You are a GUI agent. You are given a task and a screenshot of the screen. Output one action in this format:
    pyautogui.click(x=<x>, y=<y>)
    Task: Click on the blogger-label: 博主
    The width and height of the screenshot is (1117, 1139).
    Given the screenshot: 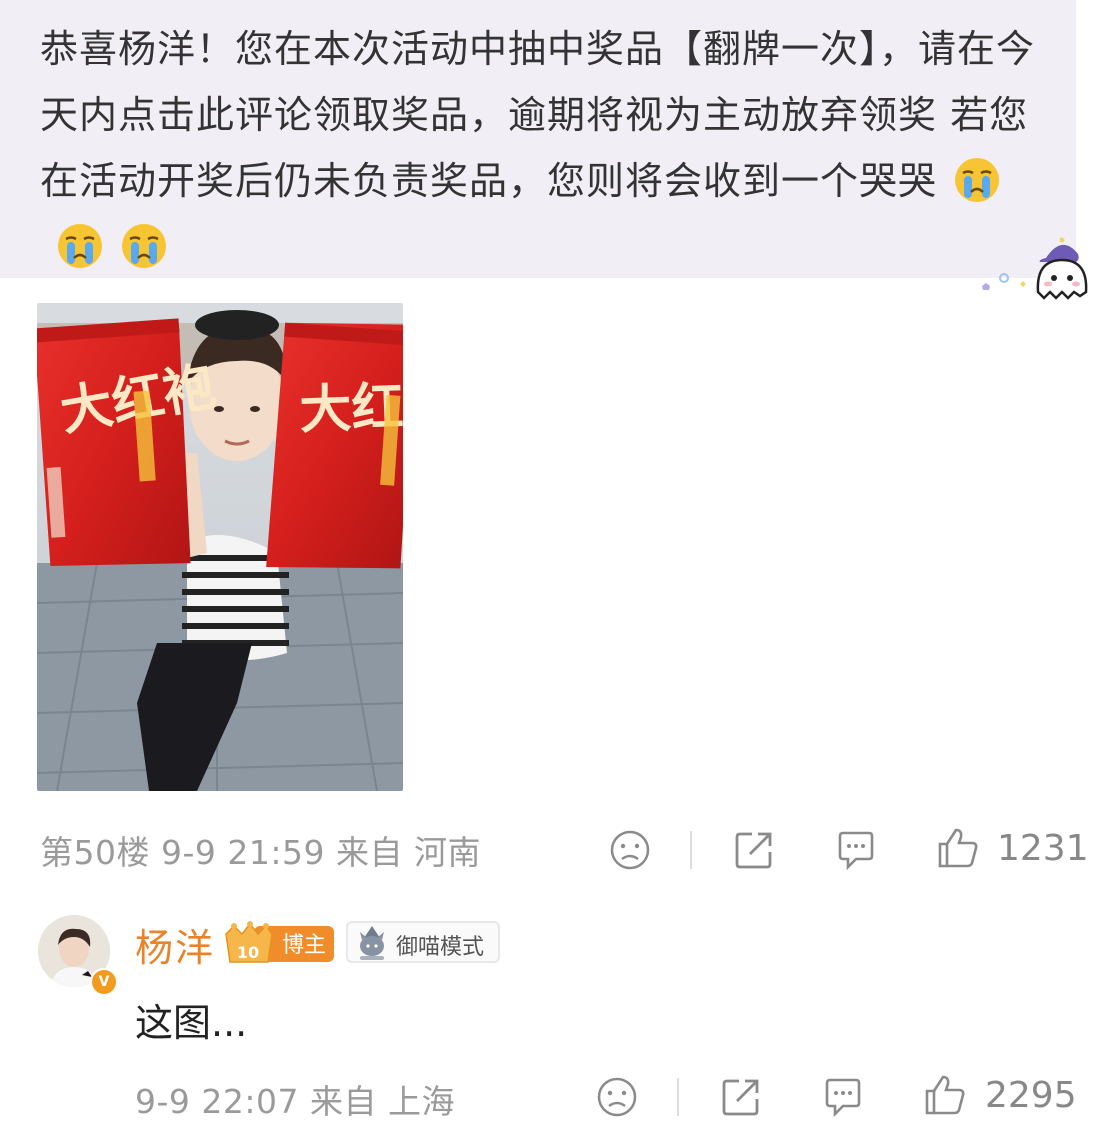 What is the action you would take?
    pyautogui.click(x=304, y=945)
    